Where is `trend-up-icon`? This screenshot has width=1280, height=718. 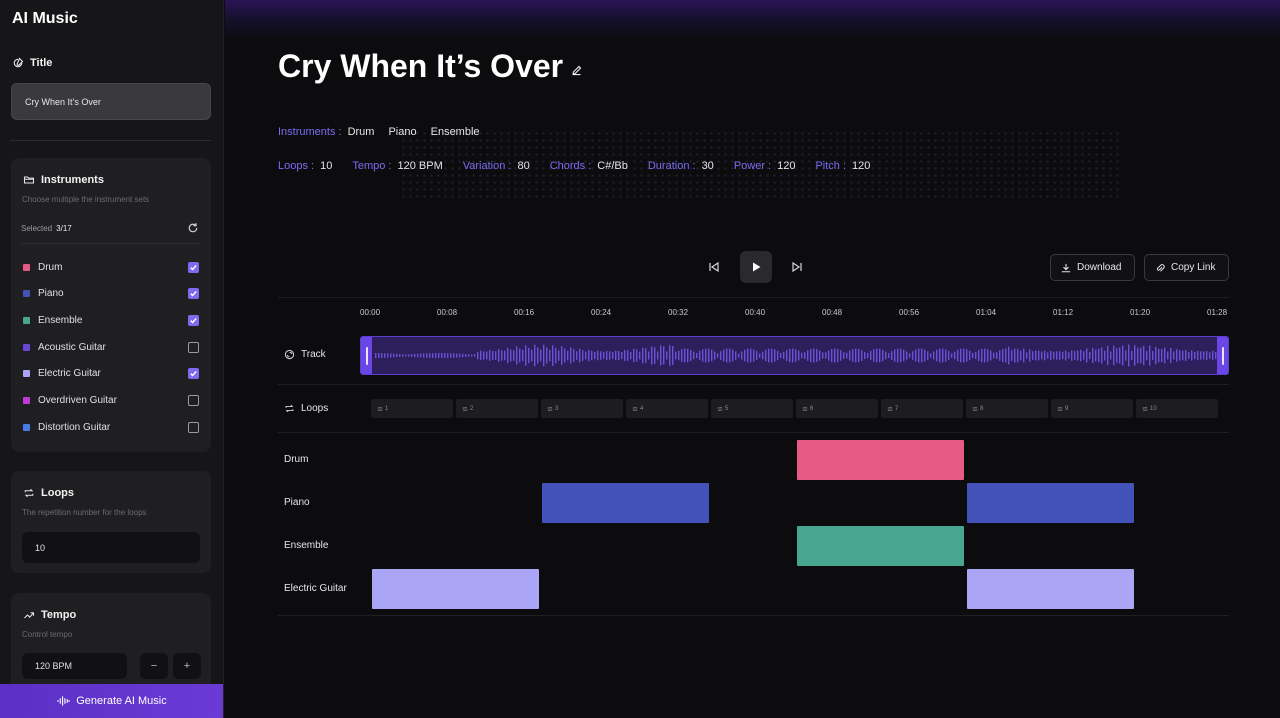 trend-up-icon is located at coordinates (29, 615).